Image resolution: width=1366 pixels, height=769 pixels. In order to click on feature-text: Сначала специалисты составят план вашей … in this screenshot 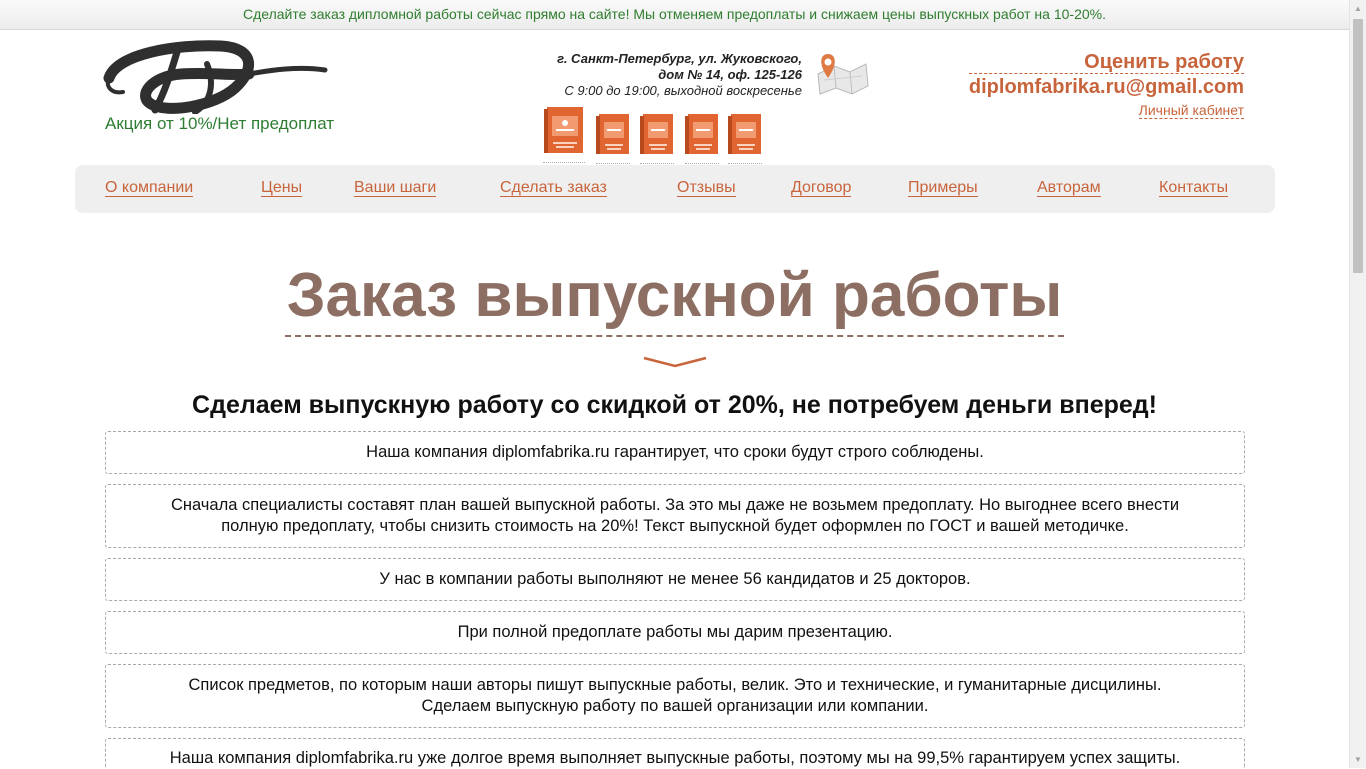, I will do `click(675, 505)`.